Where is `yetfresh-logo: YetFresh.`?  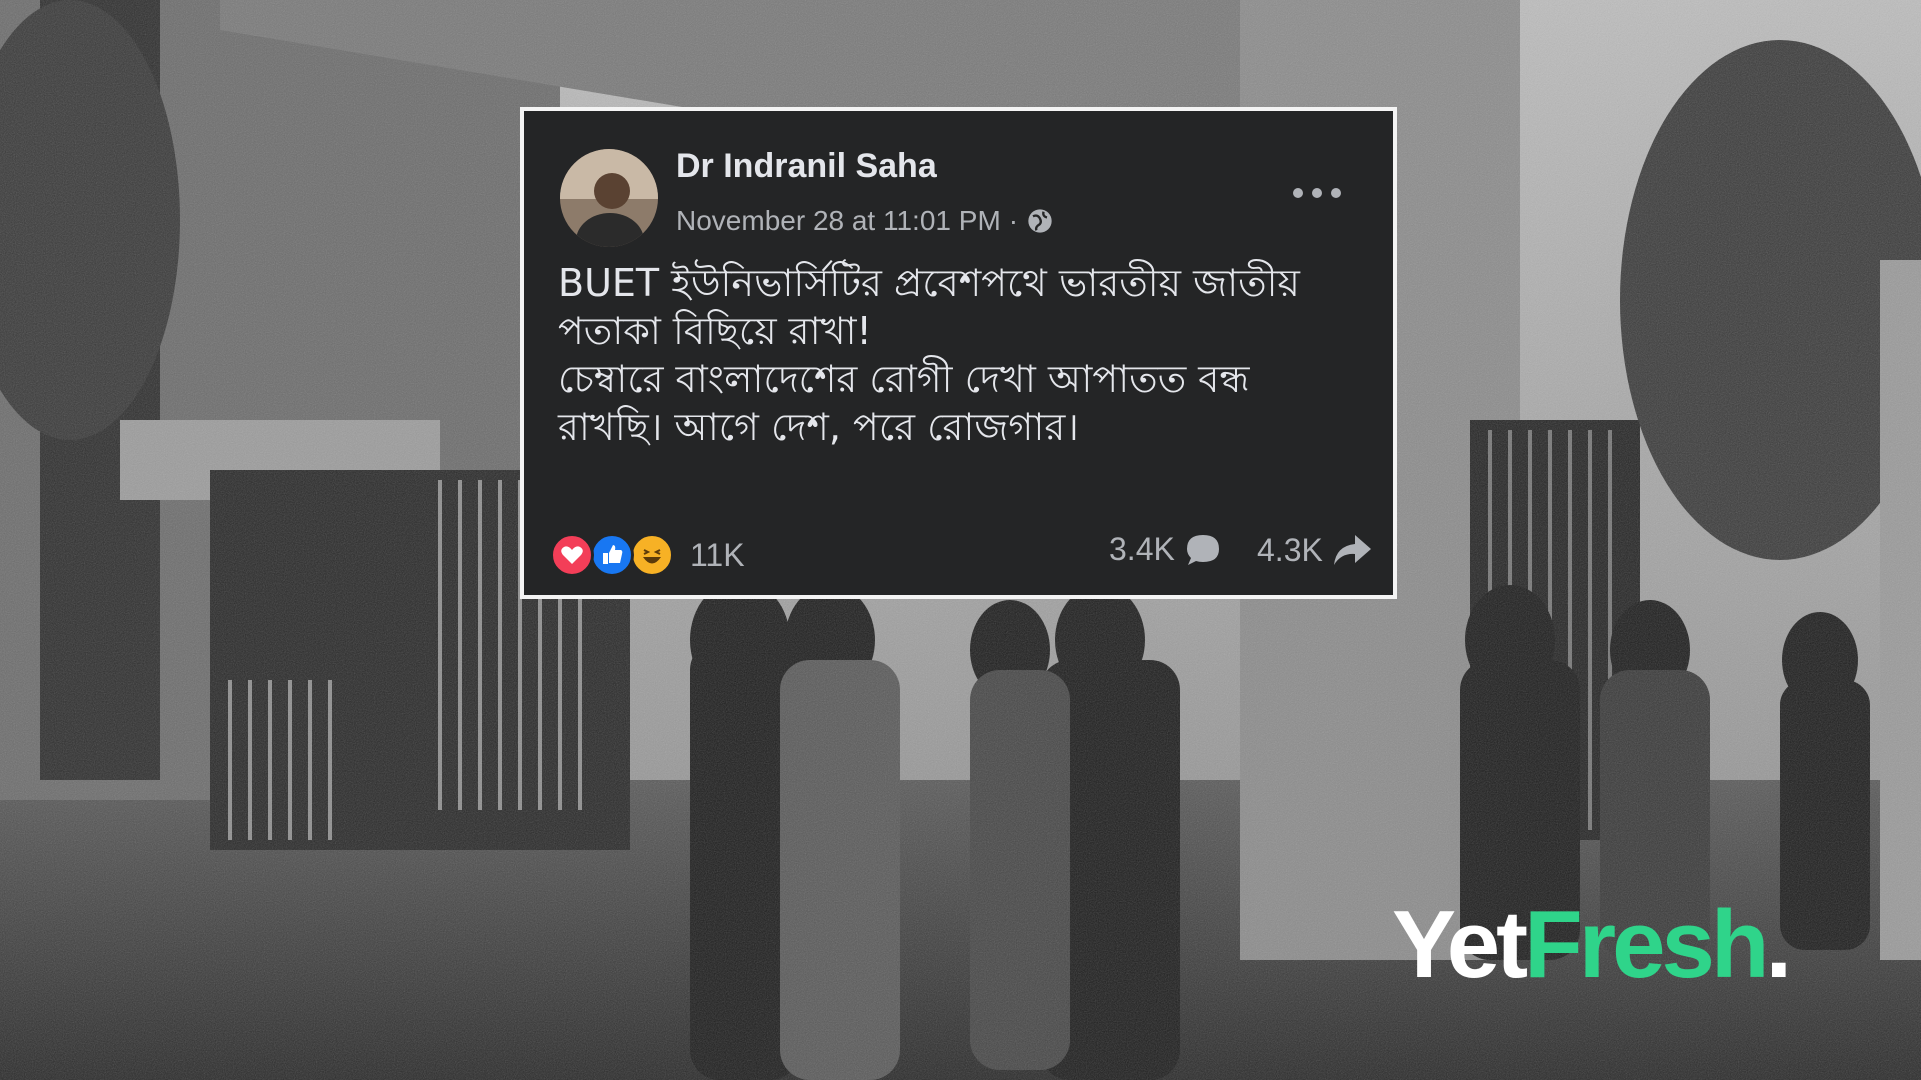
yetfresh-logo: YetFresh. is located at coordinates (1592, 945).